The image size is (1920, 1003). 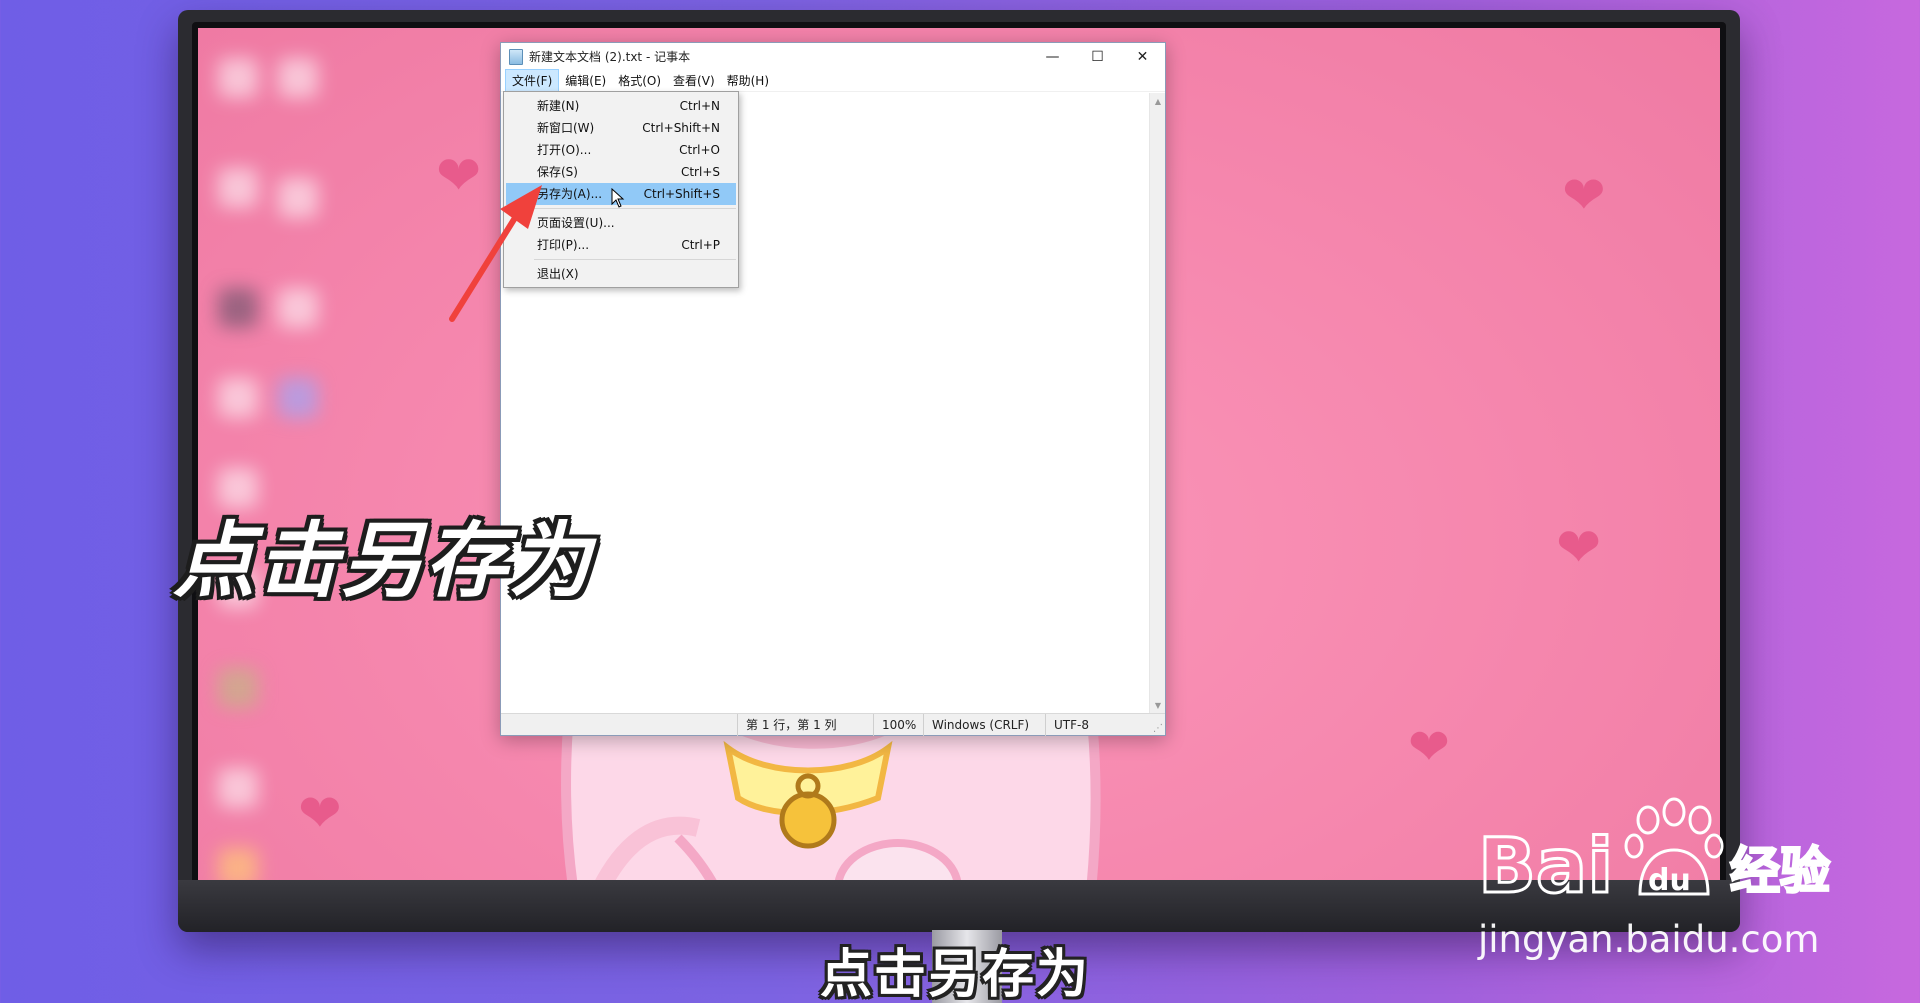 What do you see at coordinates (1649, 939) in the screenshot?
I see `watermark-url: jingyan.baidu.com` at bounding box center [1649, 939].